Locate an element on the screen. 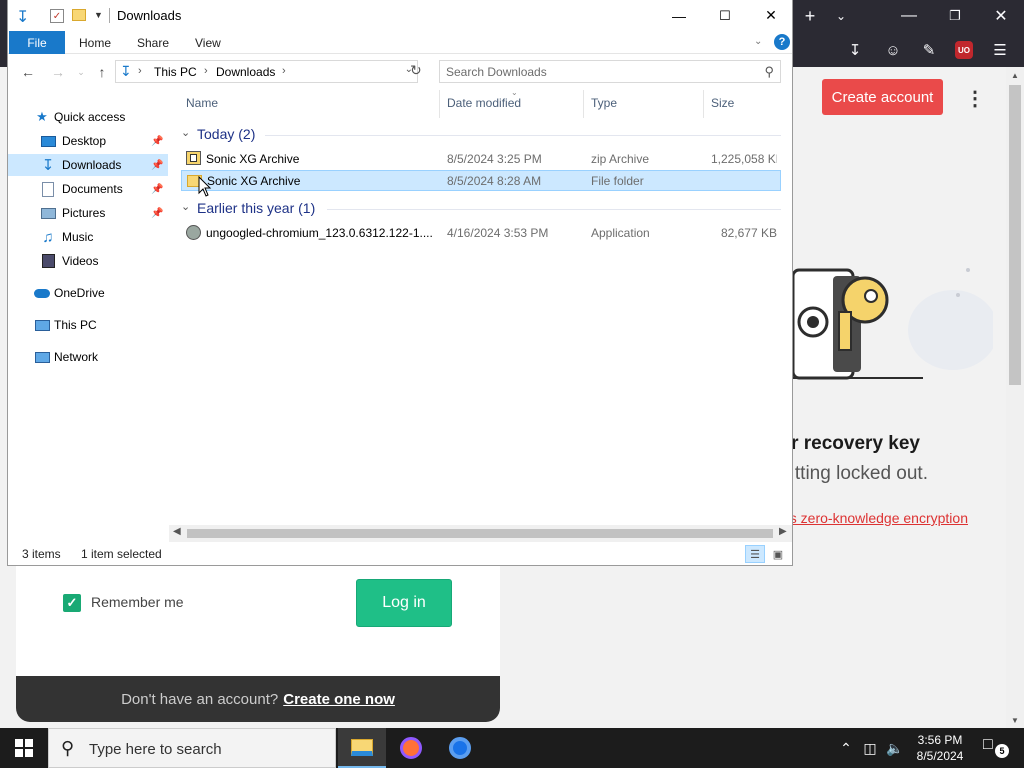 This screenshot has height=768, width=1024. up-arrow-icon: ↑ is located at coordinates (102, 72).